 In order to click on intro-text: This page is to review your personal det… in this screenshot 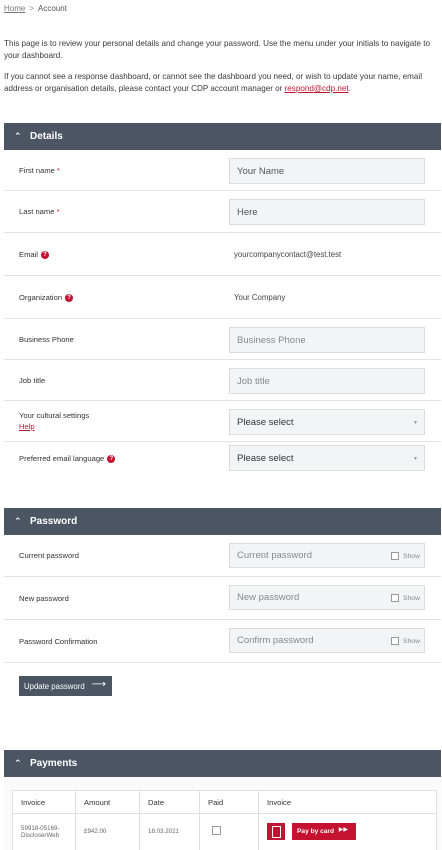, I will do `click(221, 71)`.